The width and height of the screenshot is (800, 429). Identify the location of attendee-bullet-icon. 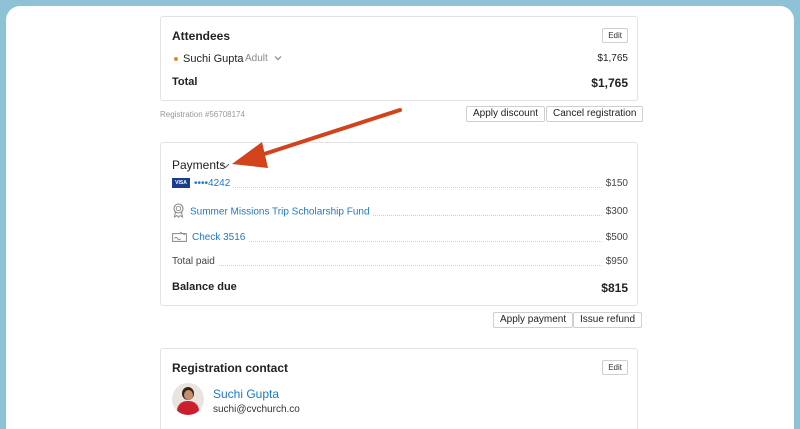
(176, 59).